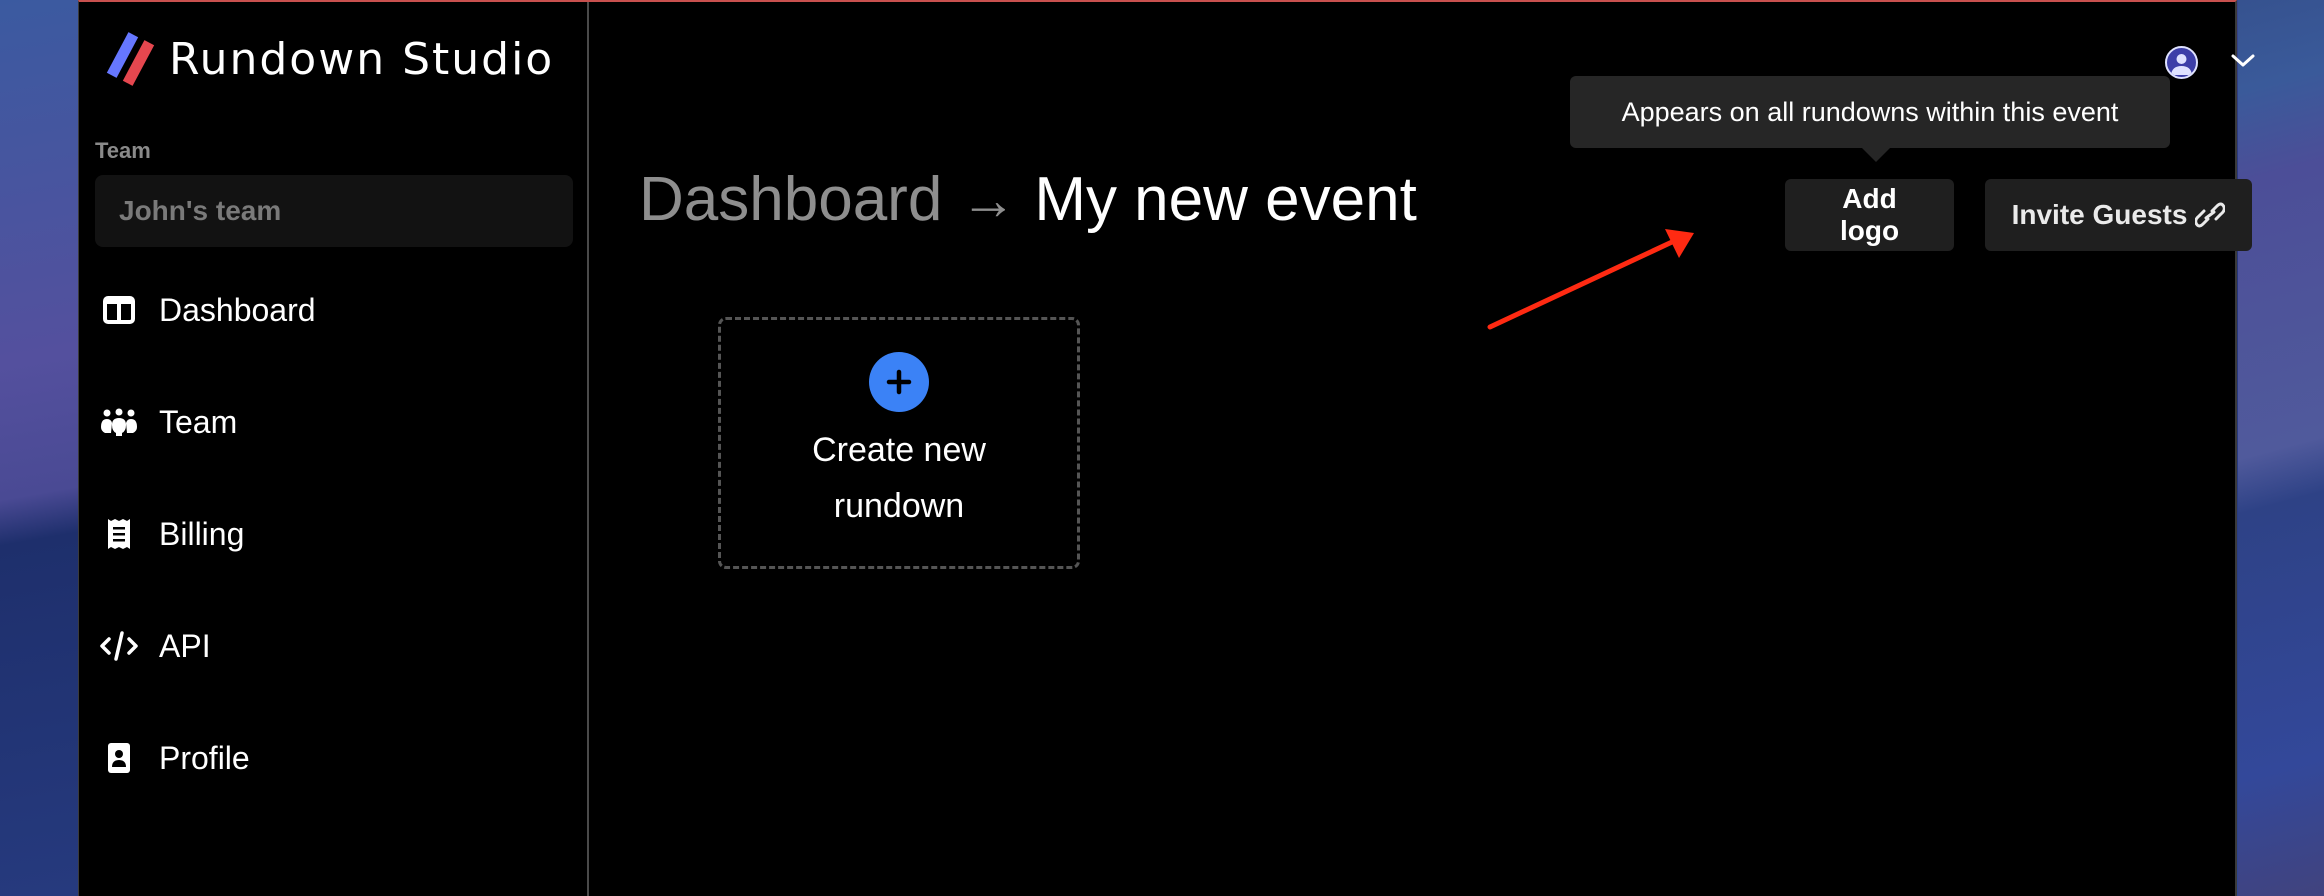 The width and height of the screenshot is (2324, 896). Describe the element at coordinates (334, 211) in the screenshot. I see `team-select: John's team` at that location.